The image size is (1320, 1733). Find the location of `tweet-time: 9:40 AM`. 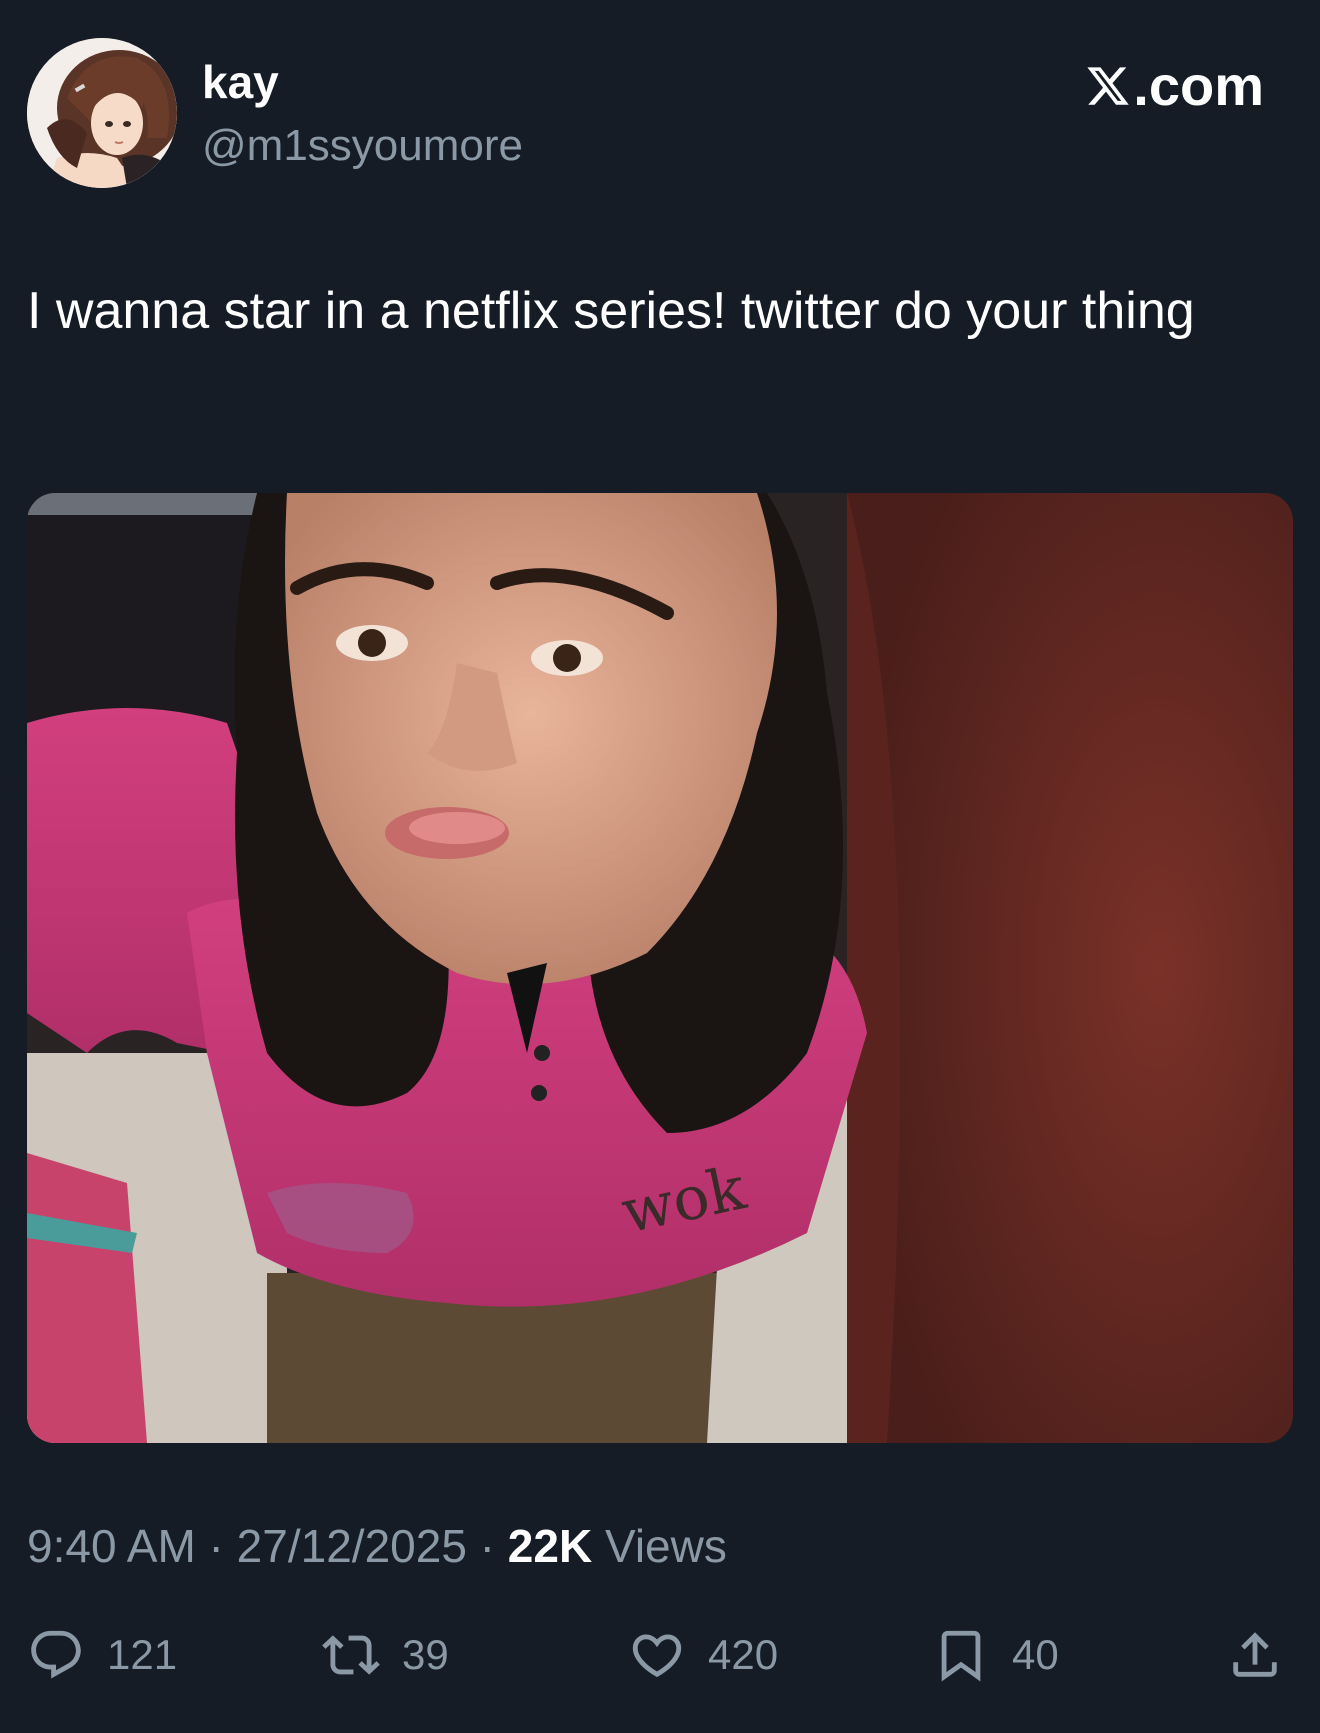

tweet-time: 9:40 AM is located at coordinates (111, 1546).